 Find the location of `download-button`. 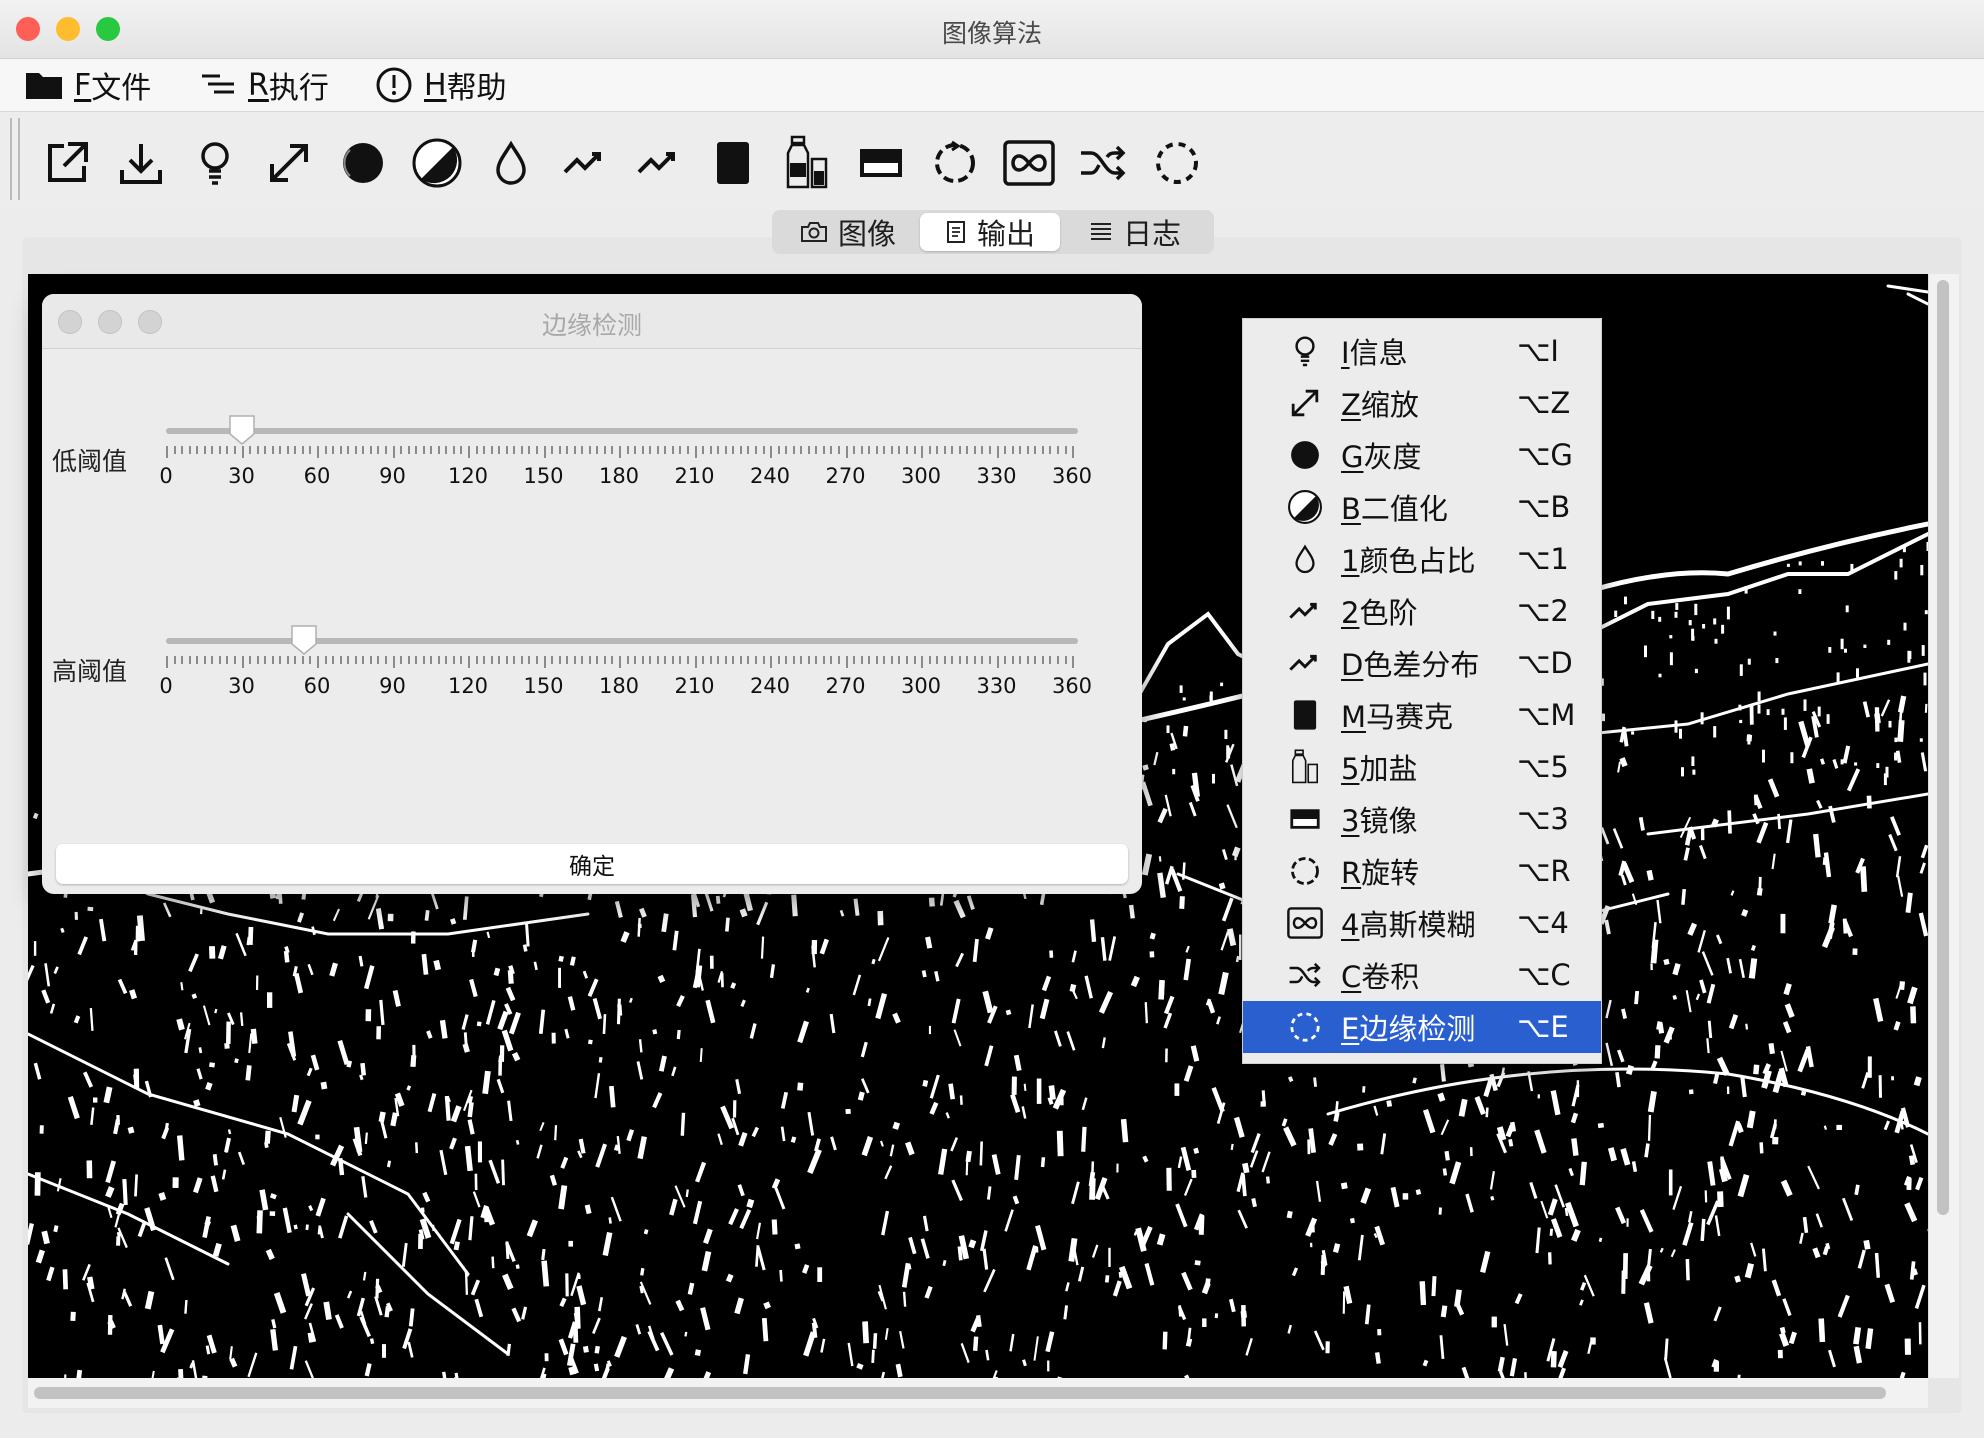

download-button is located at coordinates (141, 163).